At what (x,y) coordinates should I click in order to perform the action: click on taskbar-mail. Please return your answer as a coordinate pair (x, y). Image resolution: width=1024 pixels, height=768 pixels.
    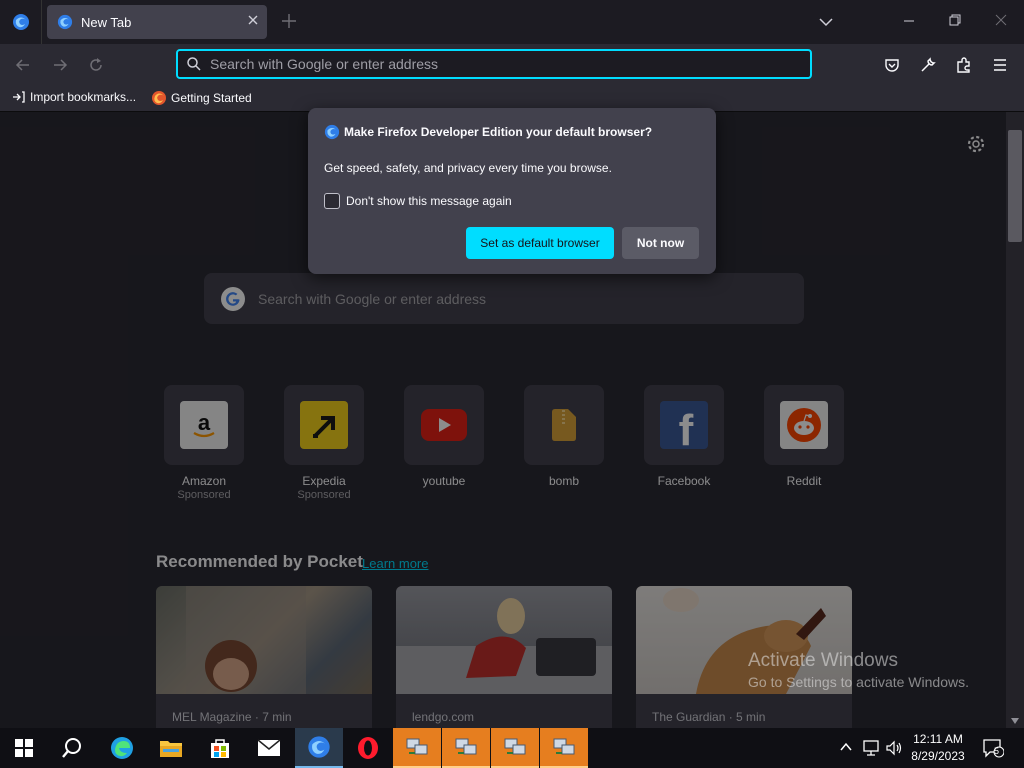
    Looking at the image, I should click on (269, 748).